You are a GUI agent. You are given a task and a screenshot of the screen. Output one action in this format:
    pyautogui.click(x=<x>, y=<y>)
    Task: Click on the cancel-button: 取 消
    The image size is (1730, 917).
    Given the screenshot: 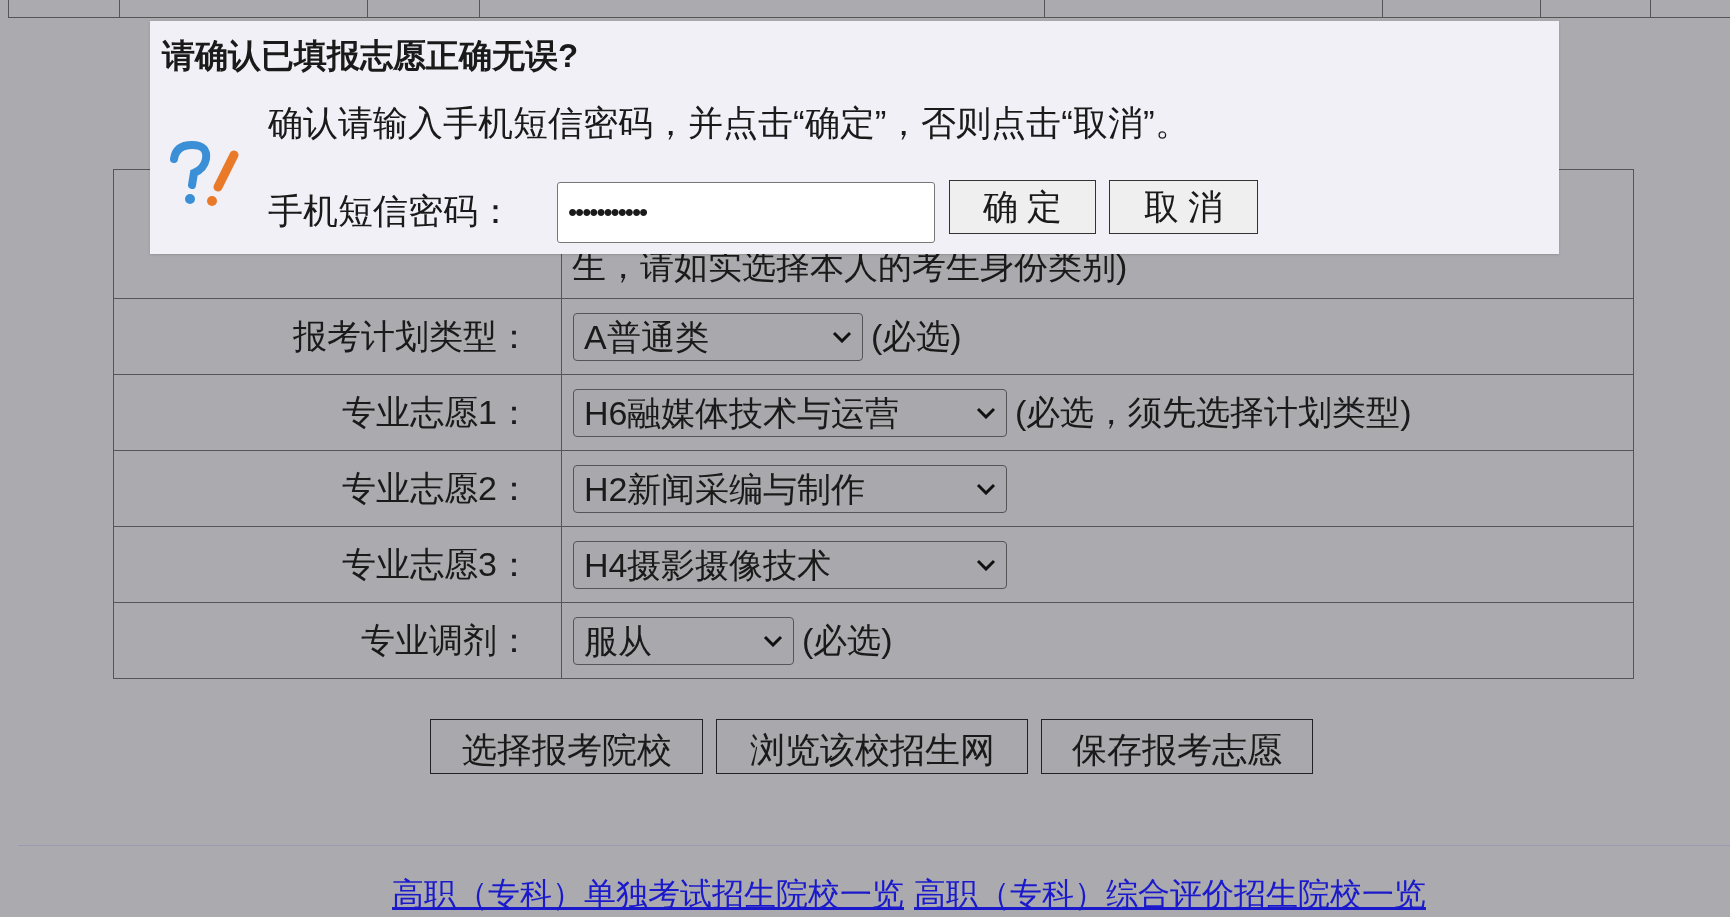 What is the action you would take?
    pyautogui.click(x=1183, y=207)
    